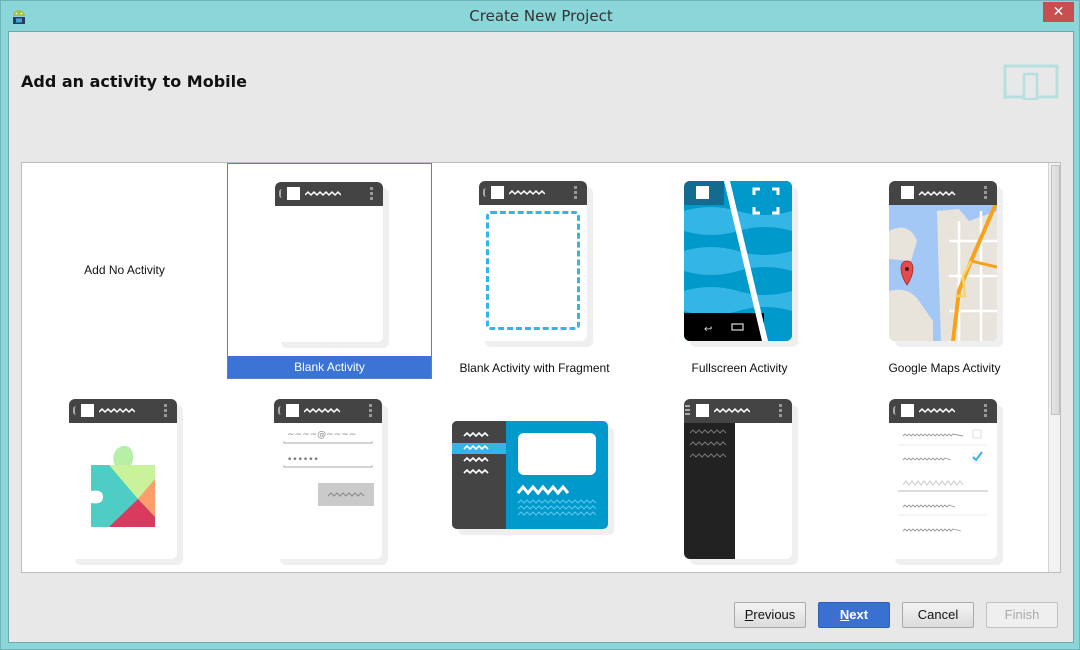 The height and width of the screenshot is (650, 1080). I want to click on blank-activity-preview, so click(332, 265).